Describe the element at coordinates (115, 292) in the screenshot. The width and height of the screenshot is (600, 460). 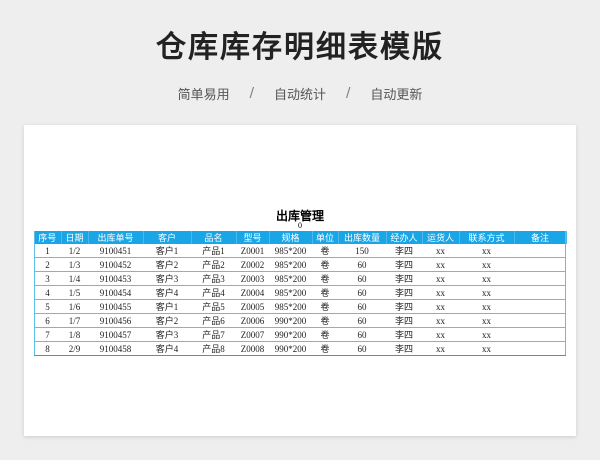
I see `table-cell: 9100454` at that location.